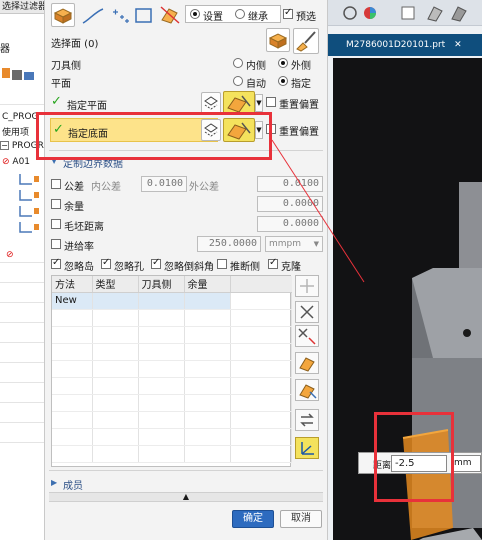  I want to click on annotation-pointer-line, so click(318, 211).